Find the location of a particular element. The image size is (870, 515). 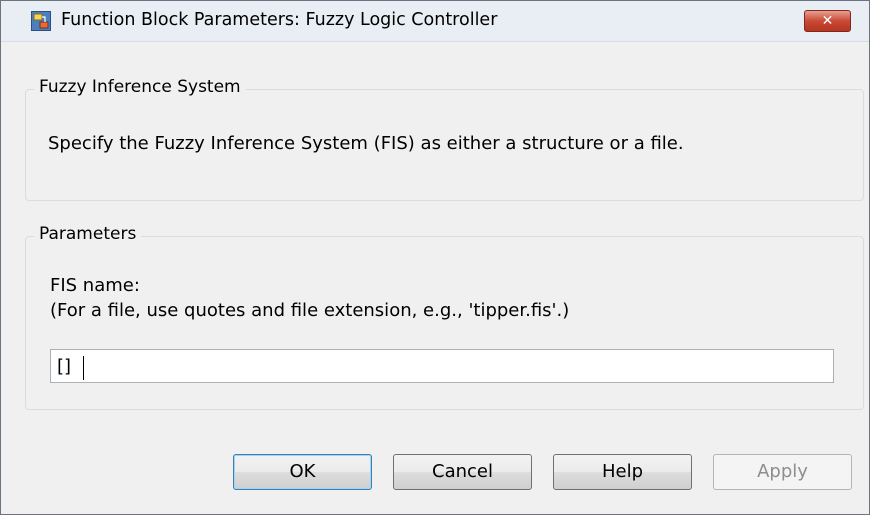

help-button: Help is located at coordinates (622, 472).